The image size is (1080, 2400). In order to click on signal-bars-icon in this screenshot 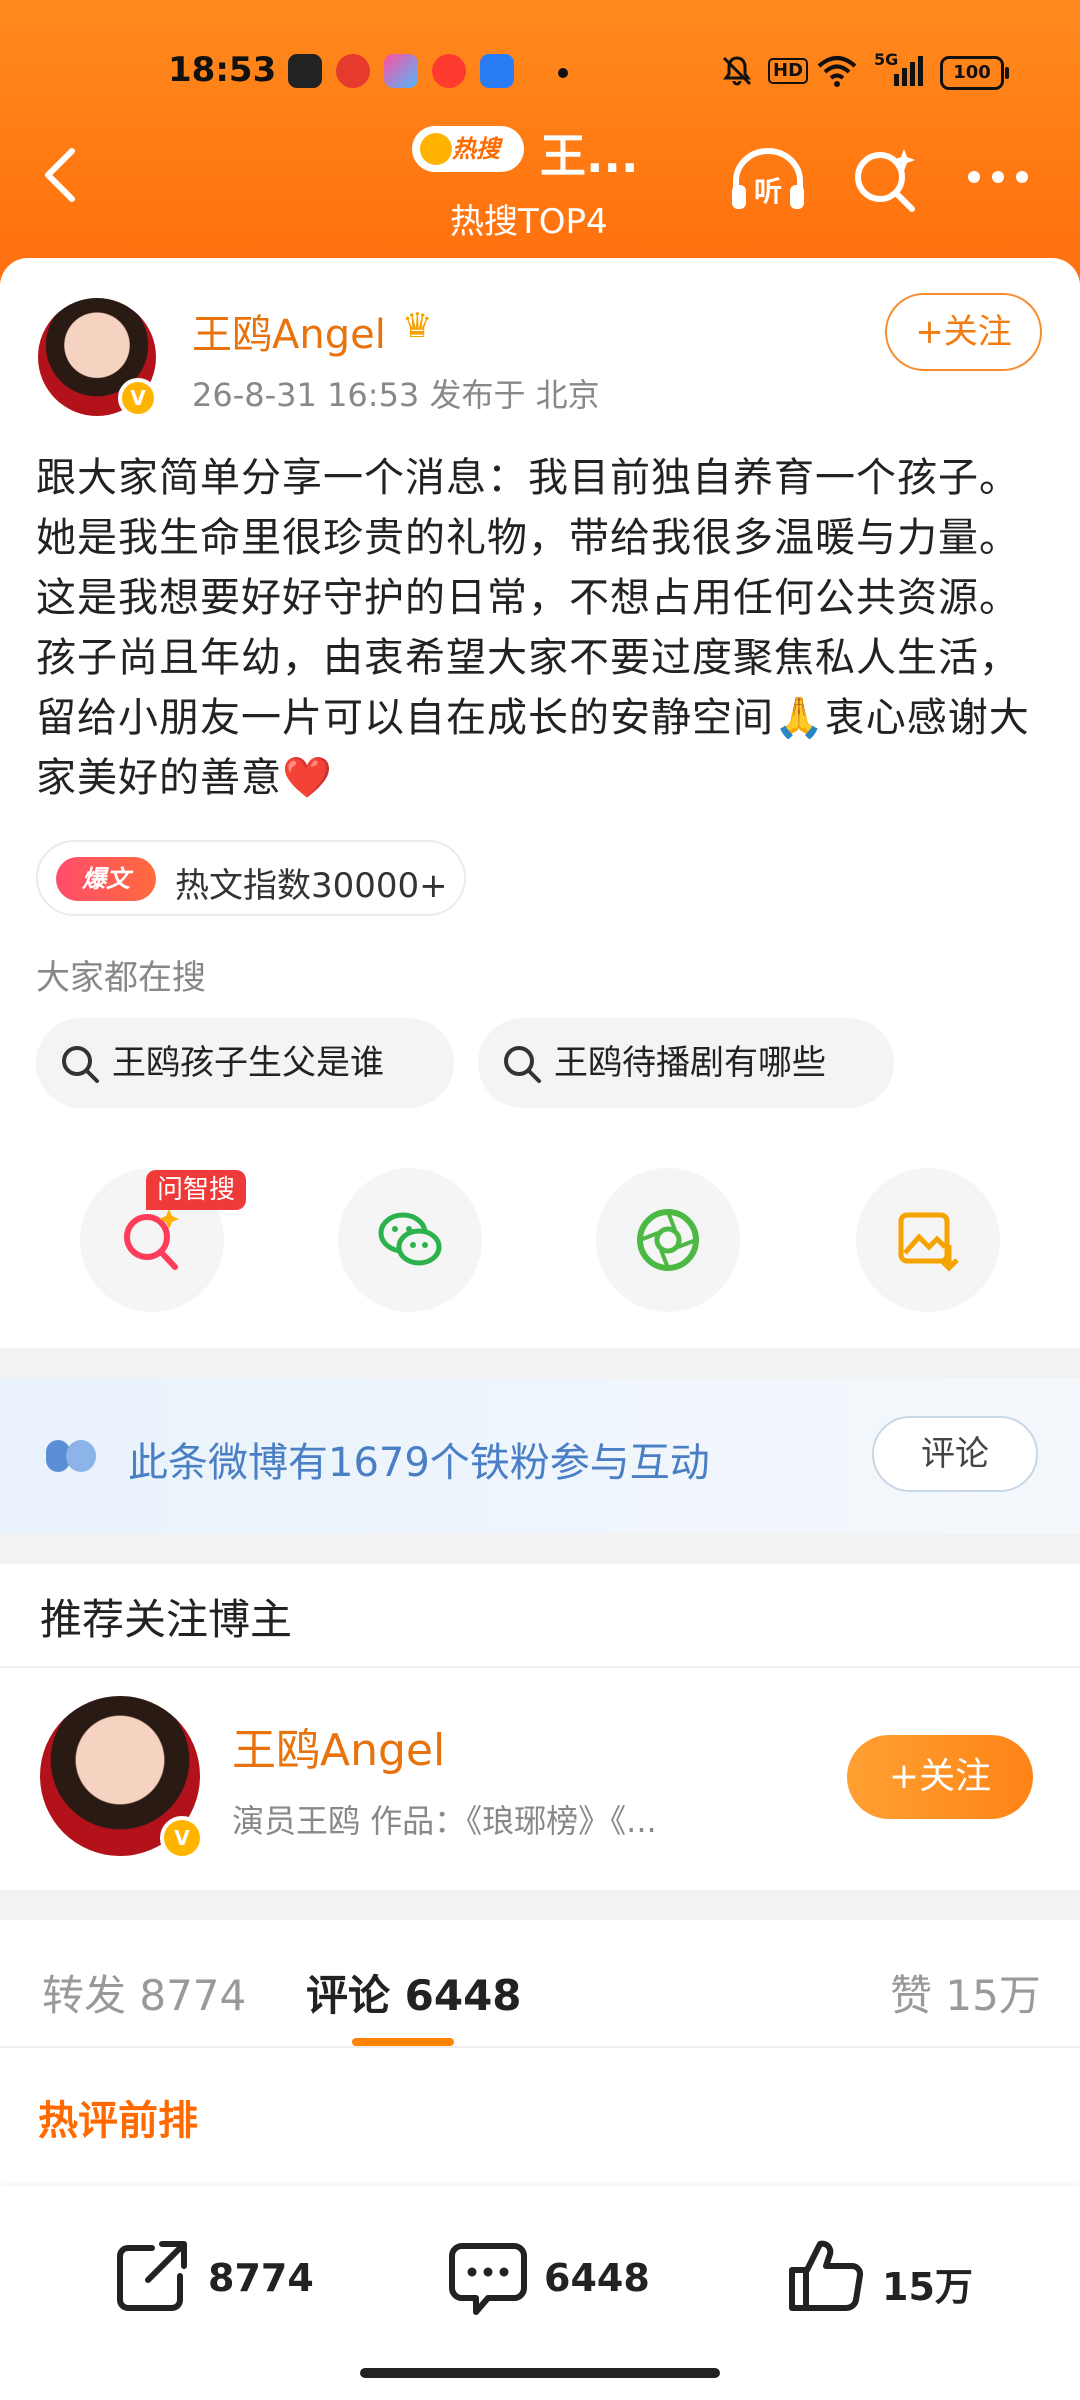, I will do `click(902, 74)`.